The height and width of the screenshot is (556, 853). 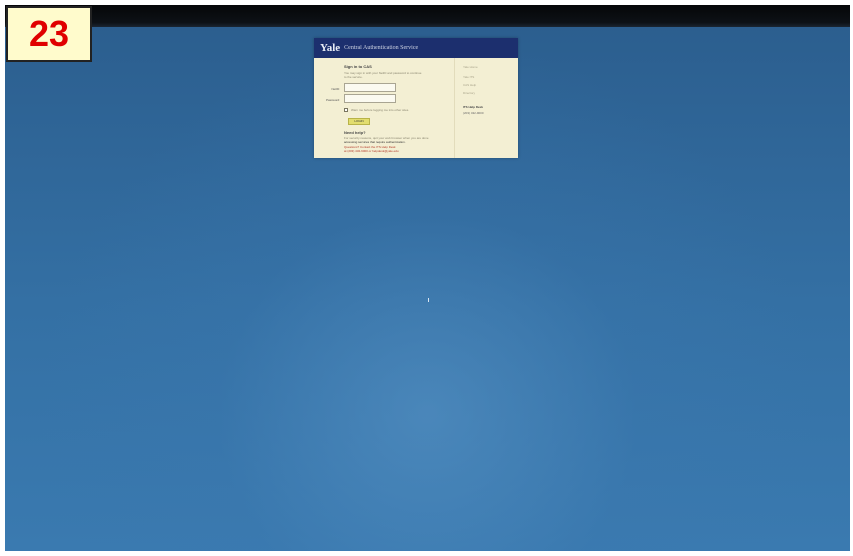 I want to click on login-button: LOGIN, so click(x=359, y=121).